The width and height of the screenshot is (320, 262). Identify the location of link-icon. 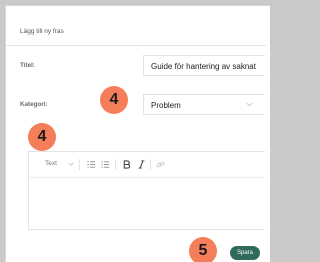
(160, 164).